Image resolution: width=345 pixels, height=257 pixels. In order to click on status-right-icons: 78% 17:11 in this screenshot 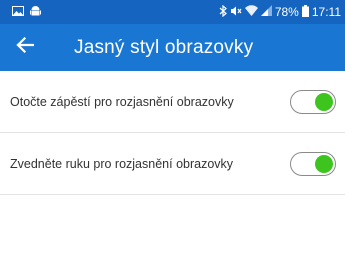, I will do `click(280, 12)`.